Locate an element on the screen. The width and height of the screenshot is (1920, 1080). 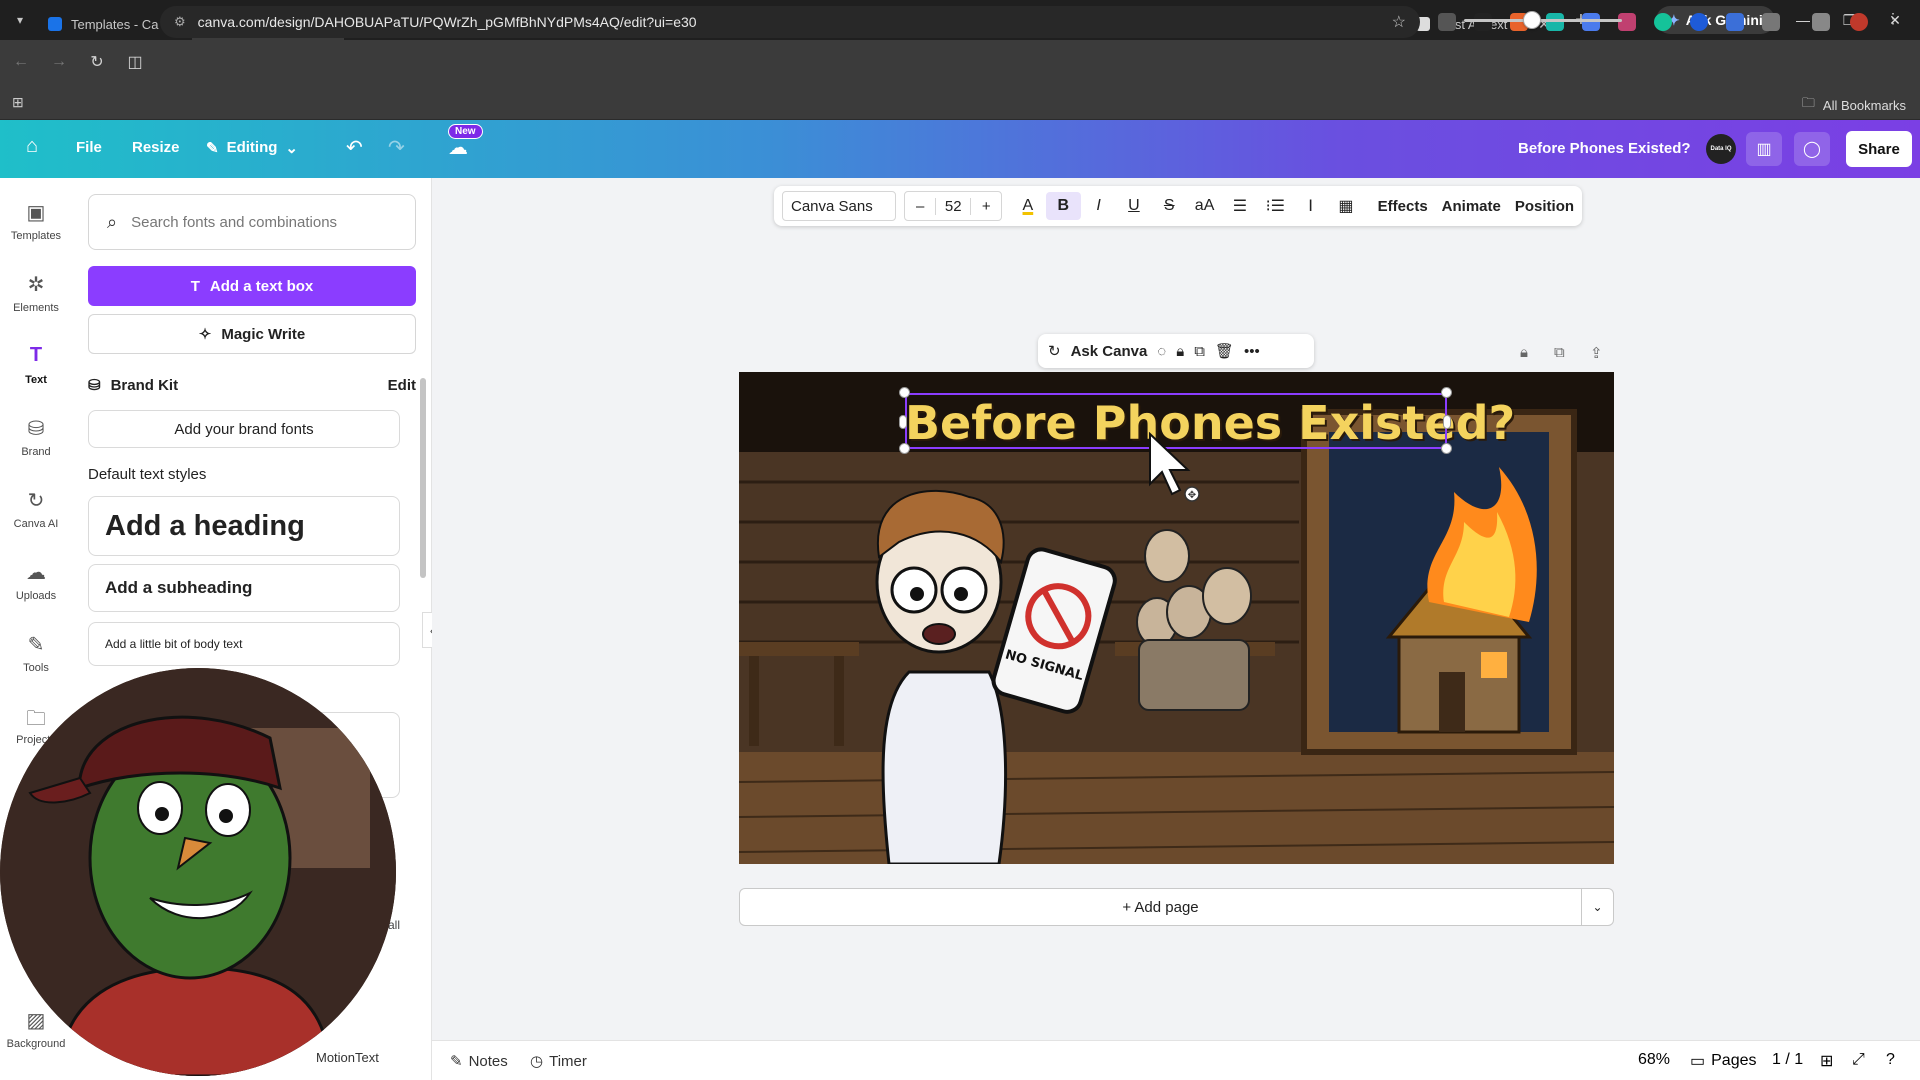
lock-page-icon: 🔒︎ is located at coordinates (1524, 352).